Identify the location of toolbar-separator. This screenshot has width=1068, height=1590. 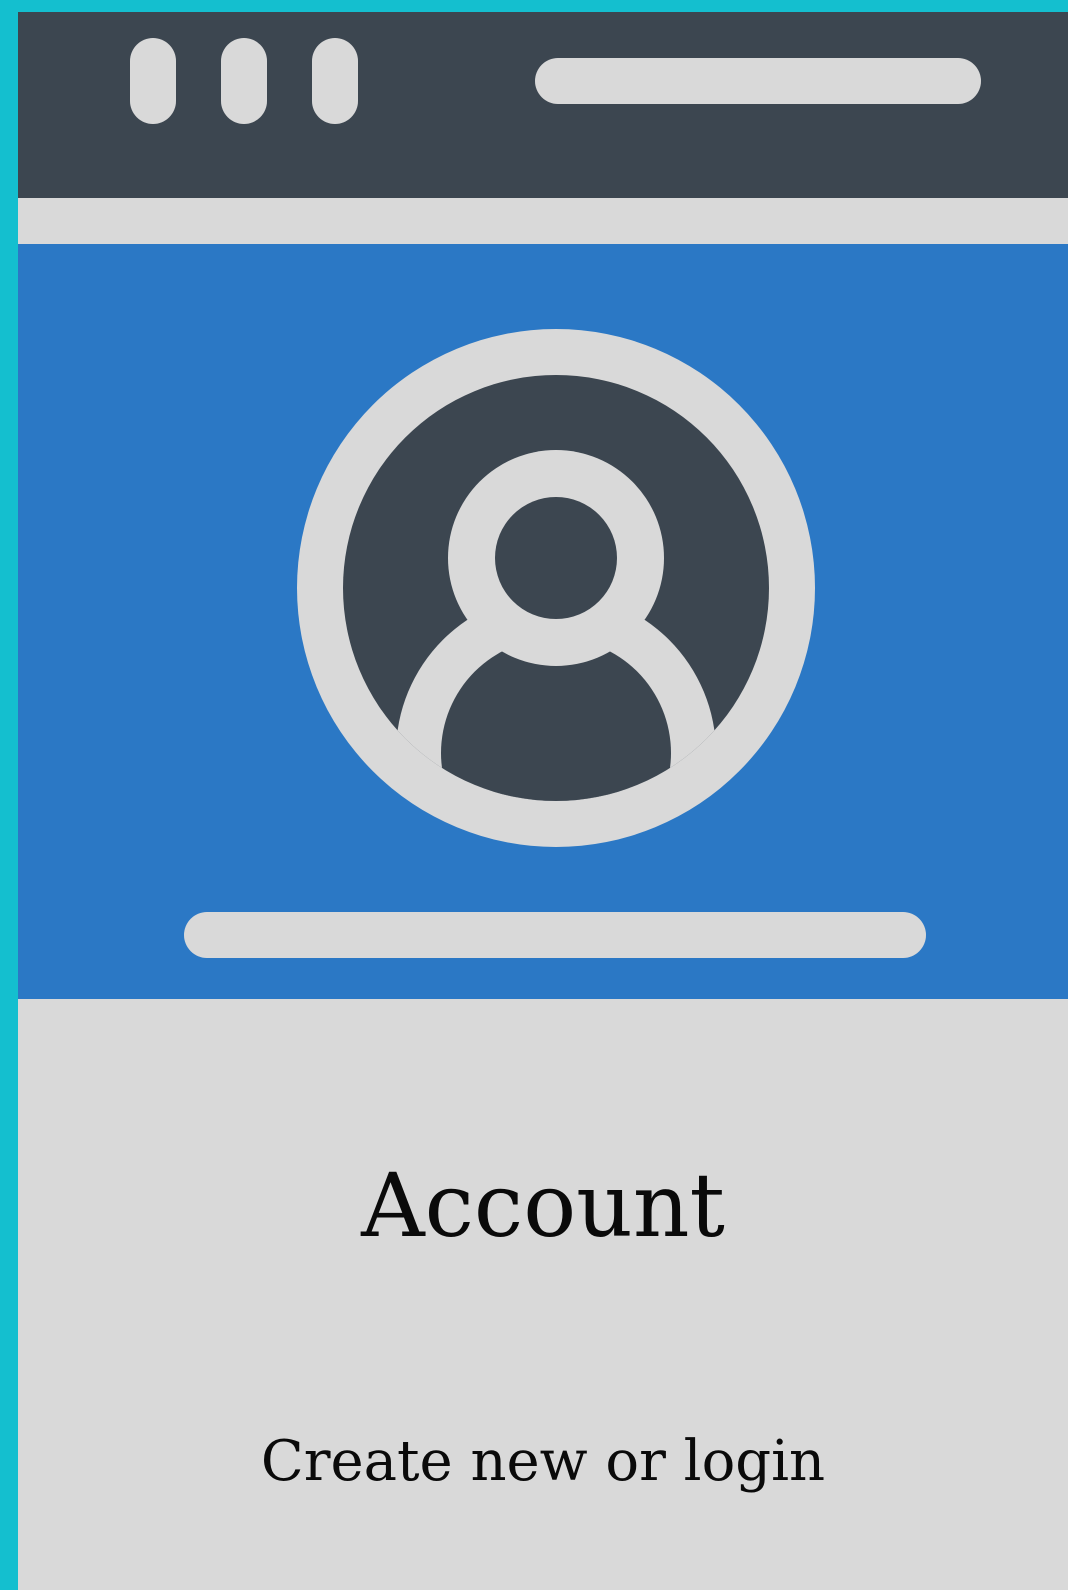
(543, 221).